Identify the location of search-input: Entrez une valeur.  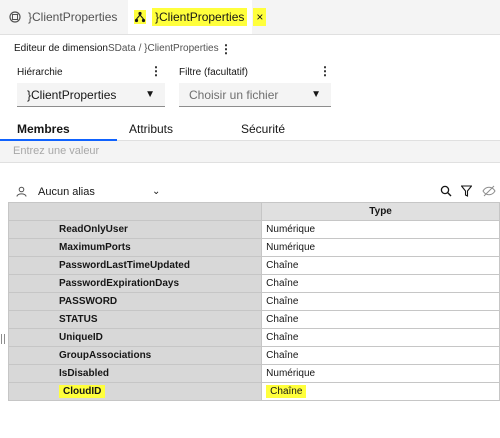
(250, 152).